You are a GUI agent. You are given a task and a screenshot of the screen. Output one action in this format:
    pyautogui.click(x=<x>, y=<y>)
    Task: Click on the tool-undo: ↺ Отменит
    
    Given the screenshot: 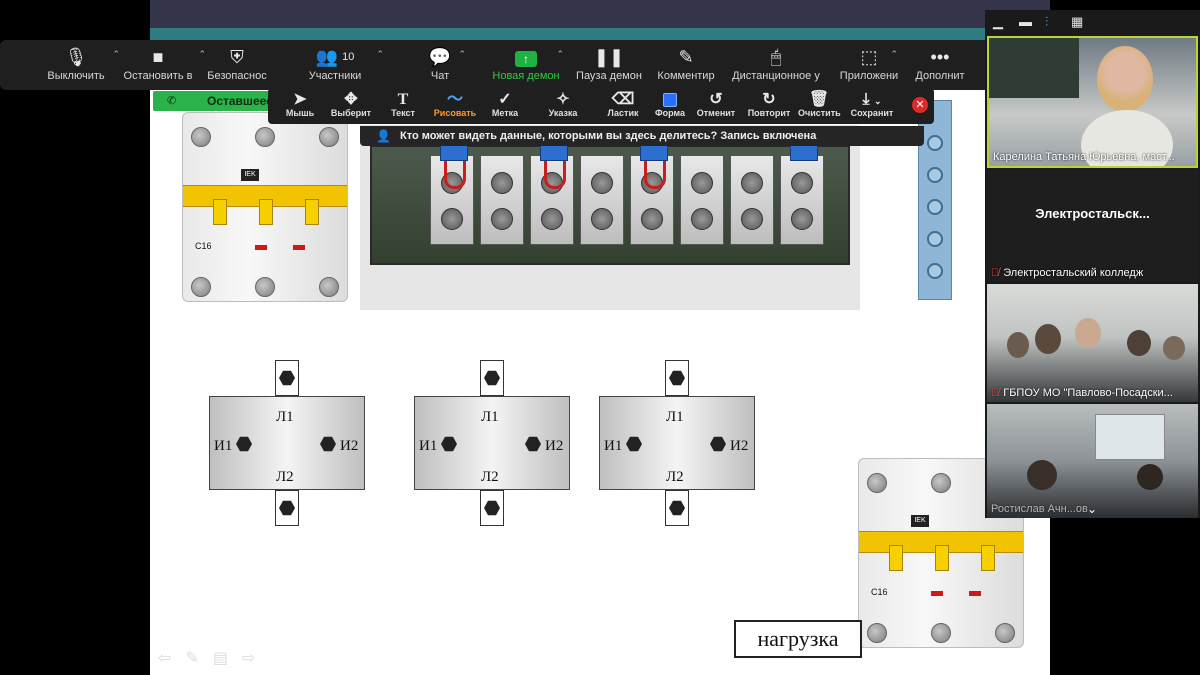 What is the action you would take?
    pyautogui.click(x=716, y=106)
    